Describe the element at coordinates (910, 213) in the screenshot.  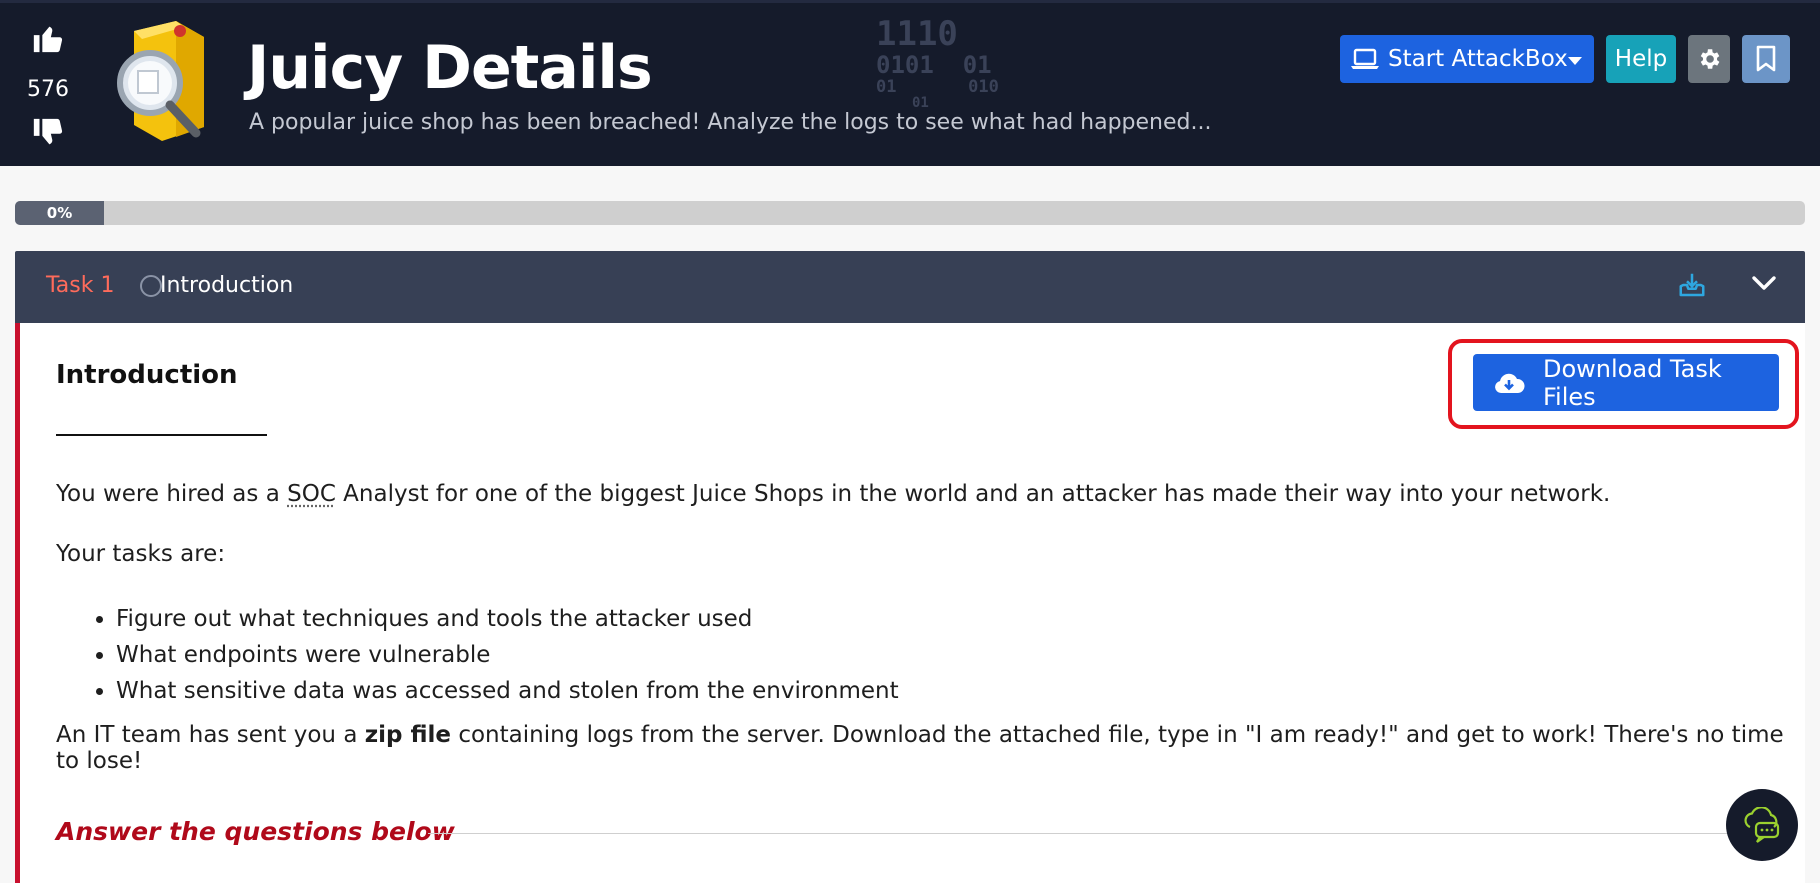
I see `room-progress-bar: 0%` at that location.